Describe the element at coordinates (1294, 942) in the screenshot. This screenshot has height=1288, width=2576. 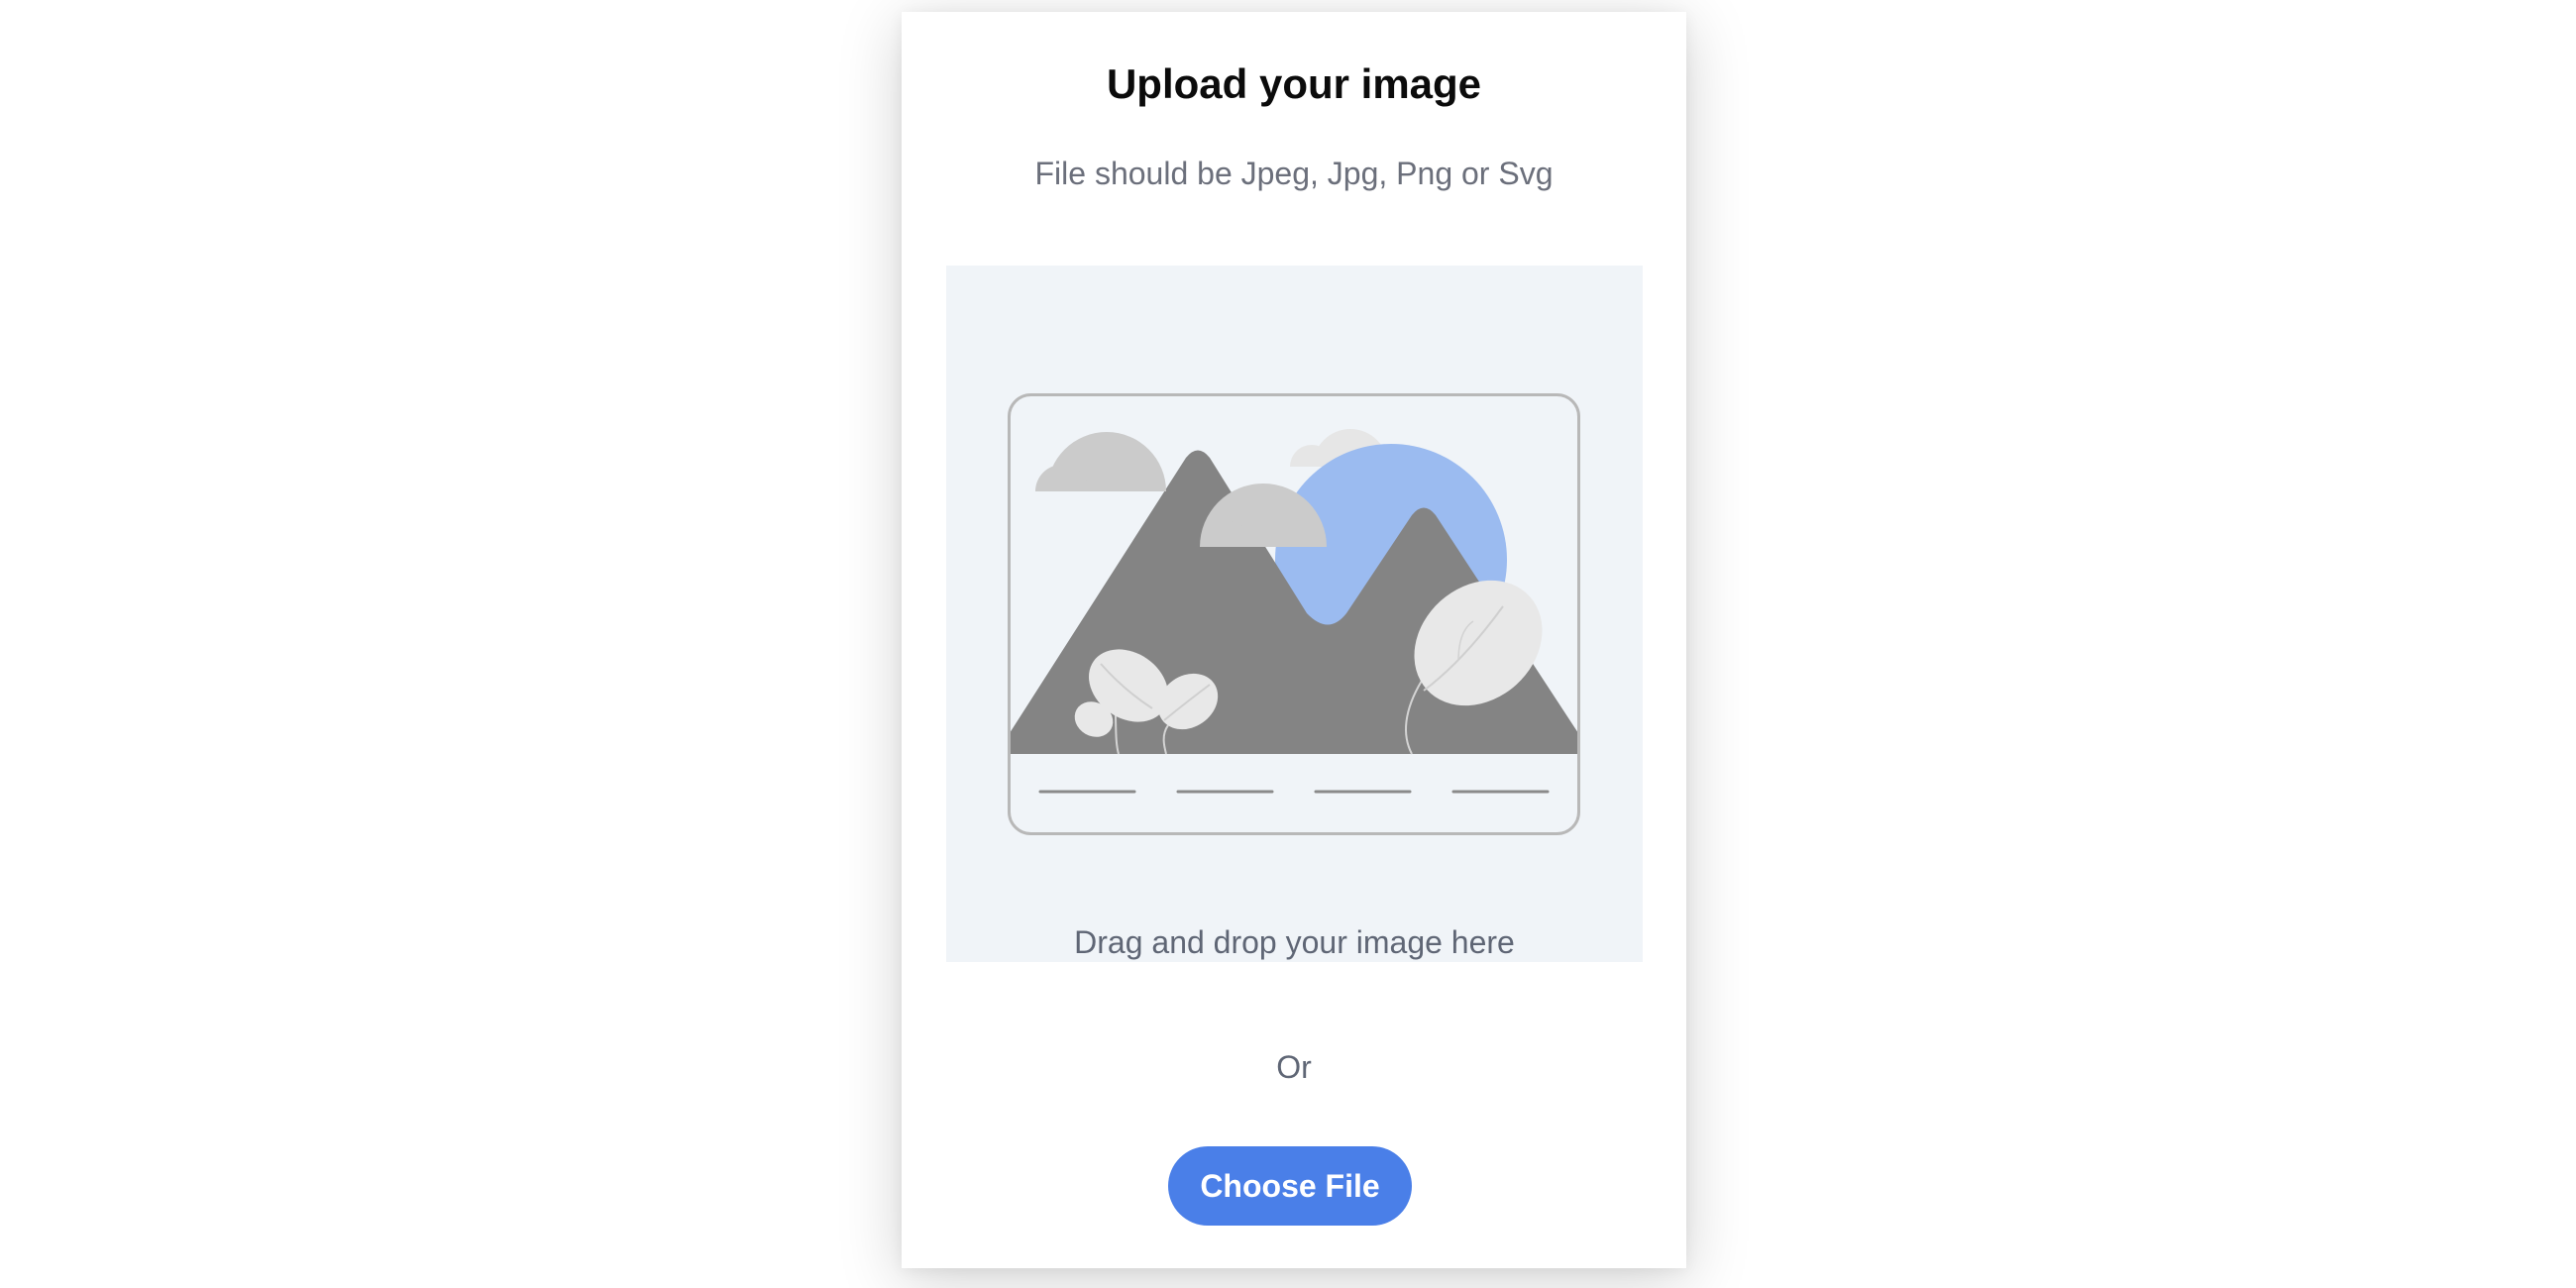
I see `drop-zone-label: Drag and drop your image here` at that location.